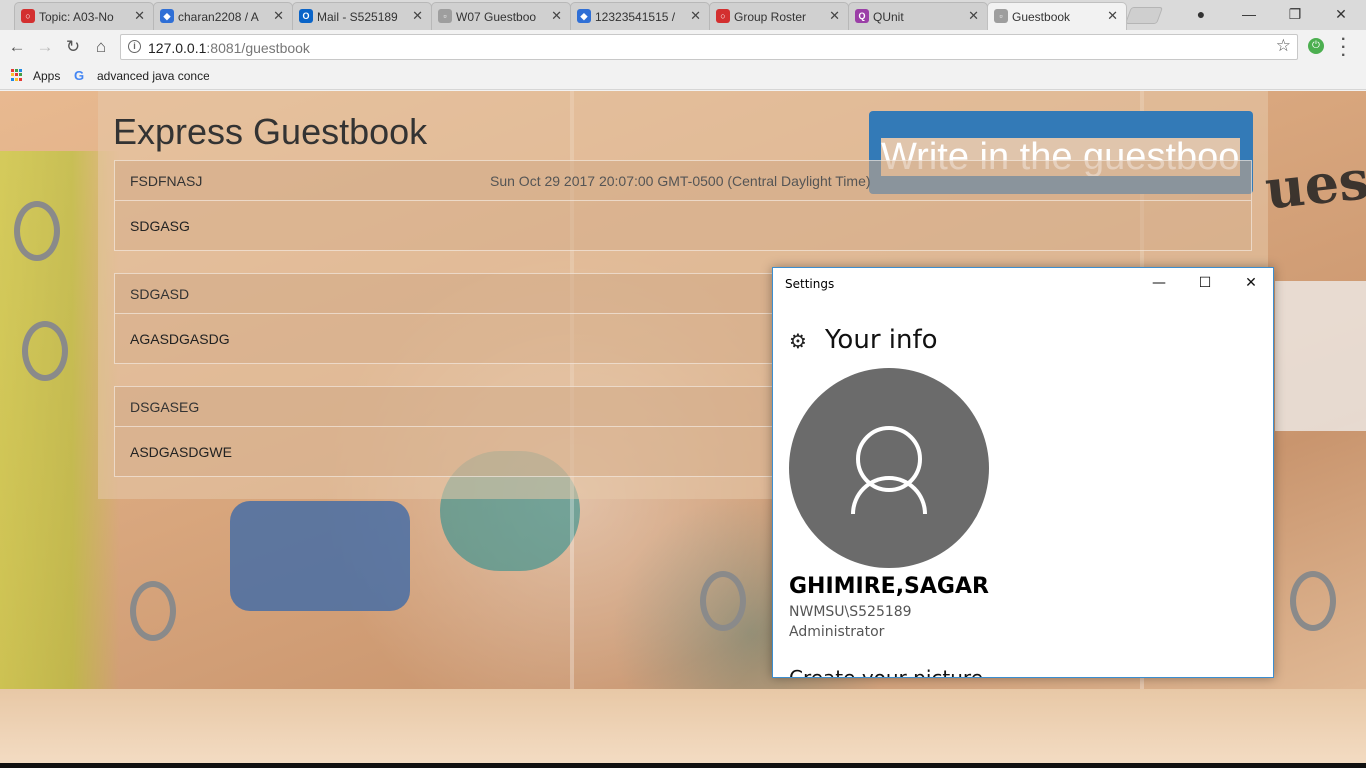  Describe the element at coordinates (683, 765) in the screenshot. I see `page-bottom-edge` at that location.